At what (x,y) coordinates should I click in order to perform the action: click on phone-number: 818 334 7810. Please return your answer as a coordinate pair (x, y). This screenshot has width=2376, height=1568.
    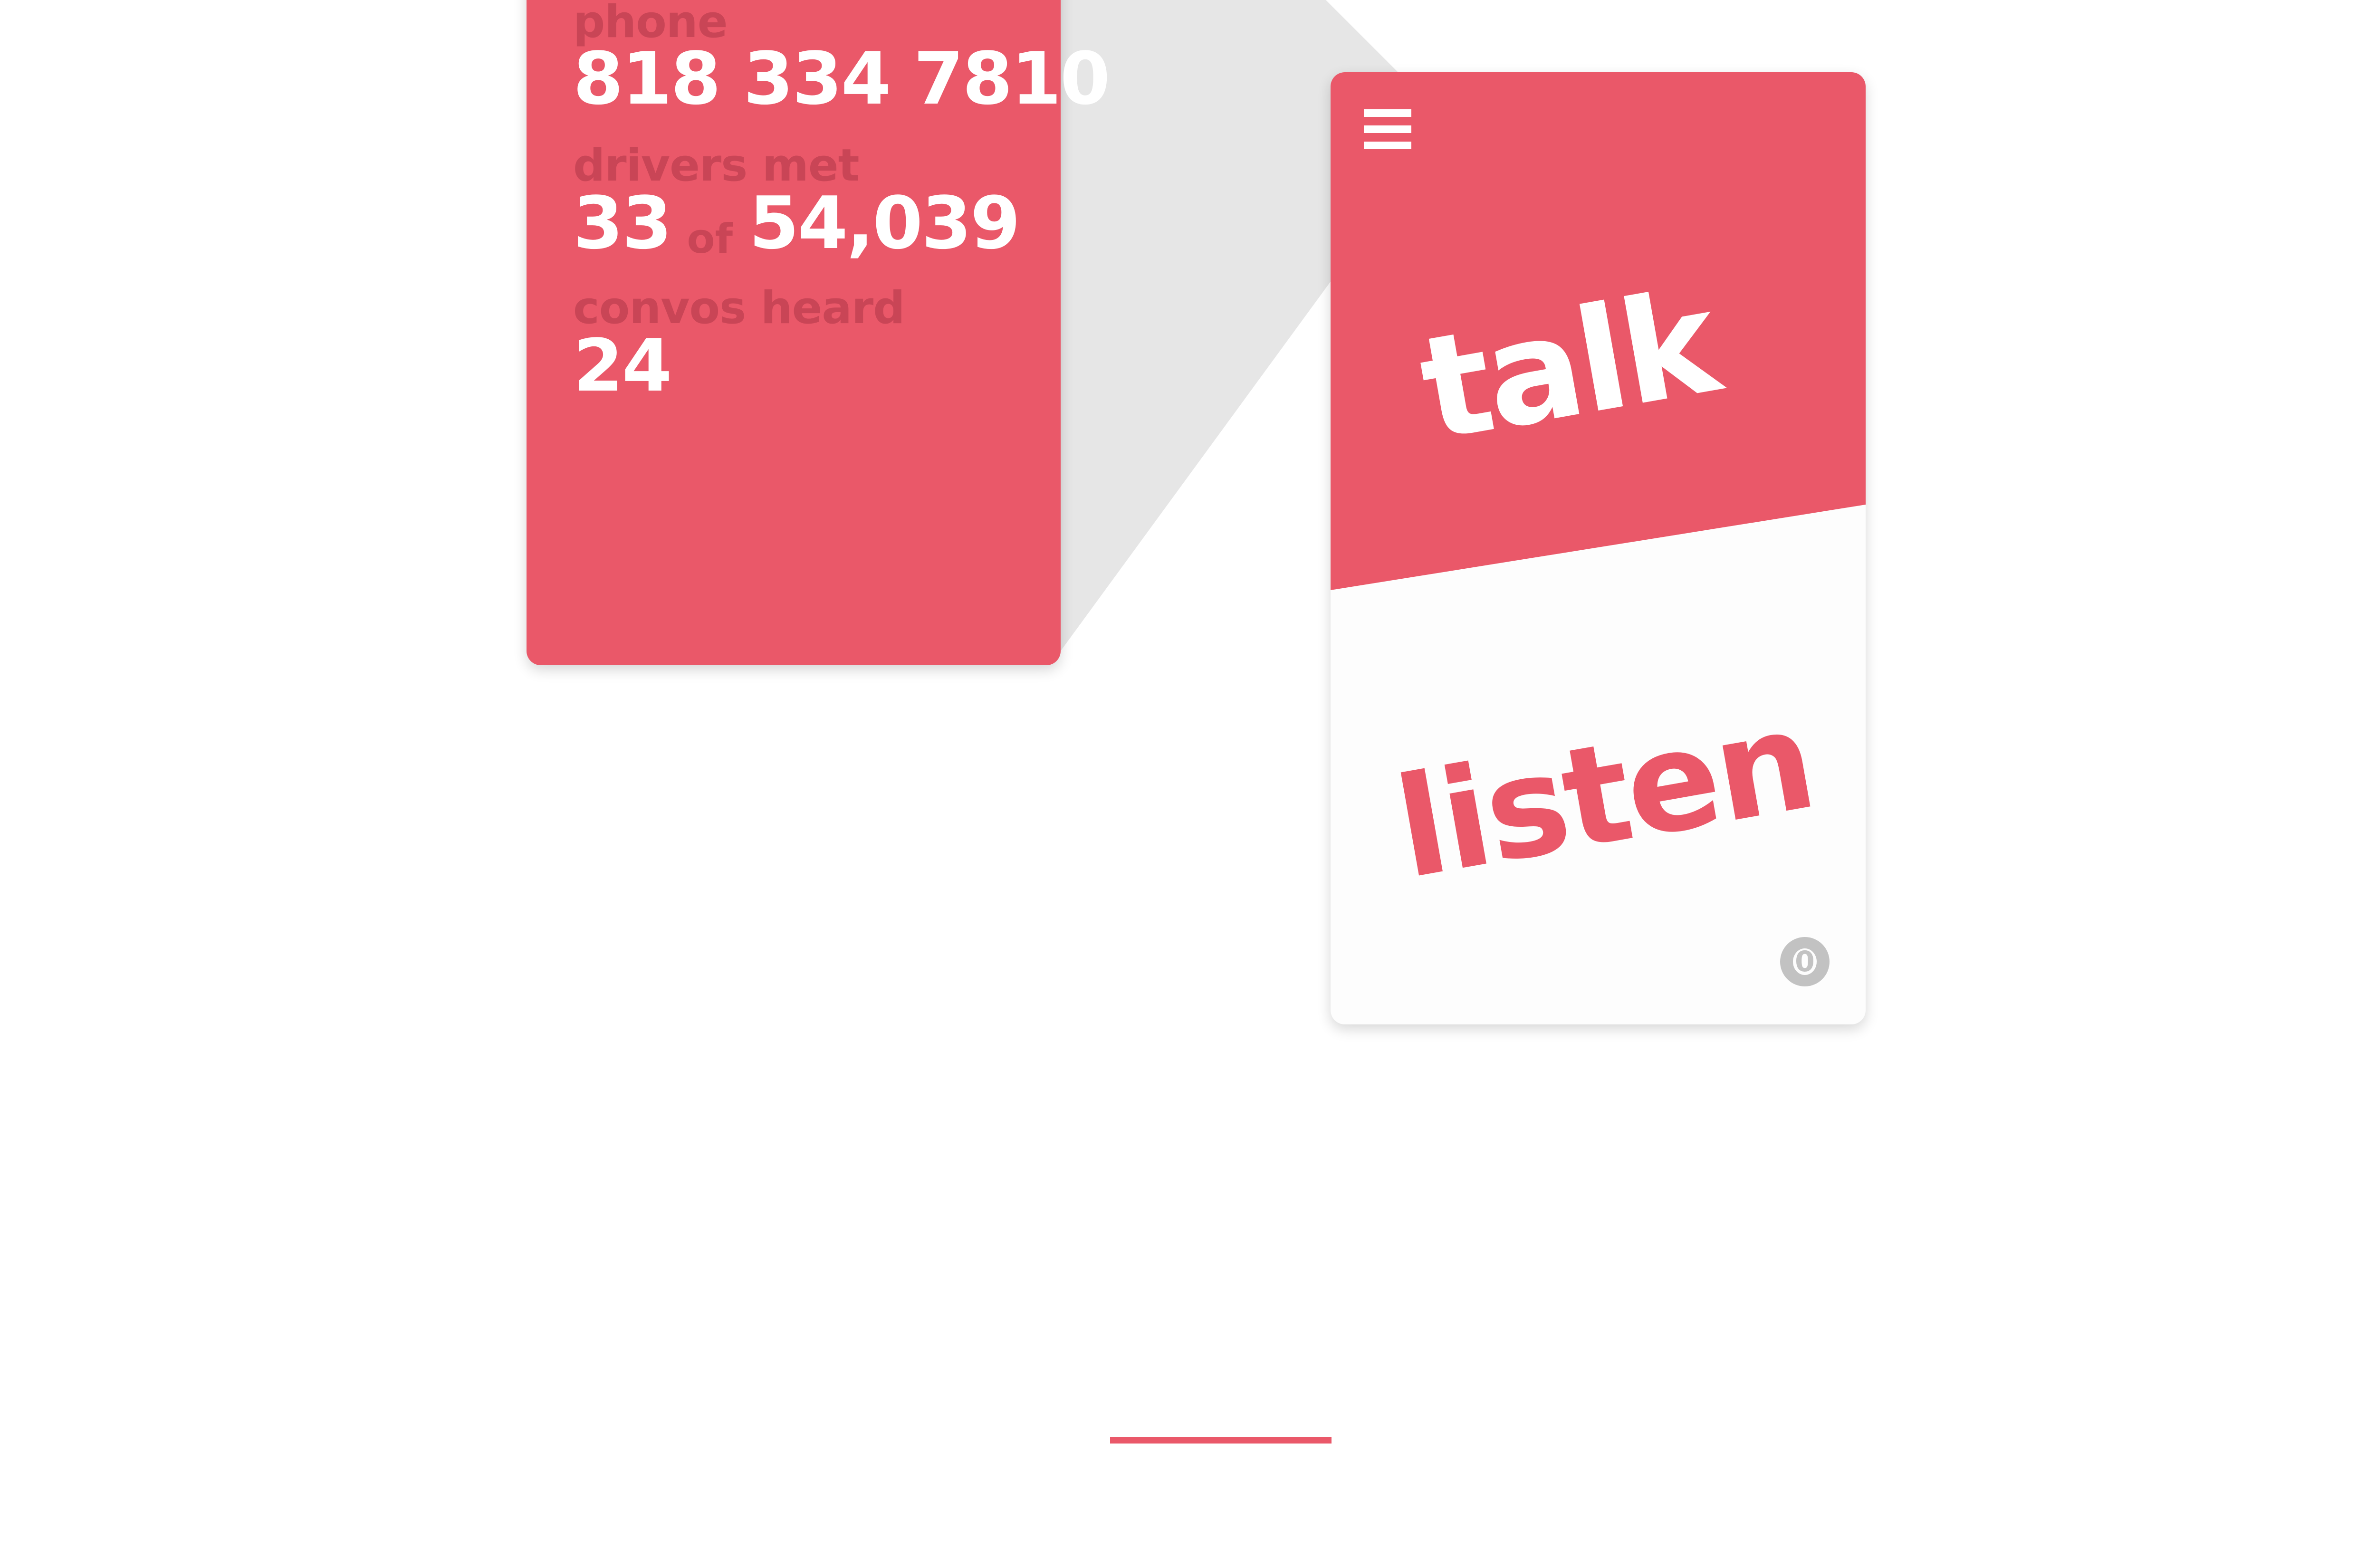
    Looking at the image, I should click on (841, 79).